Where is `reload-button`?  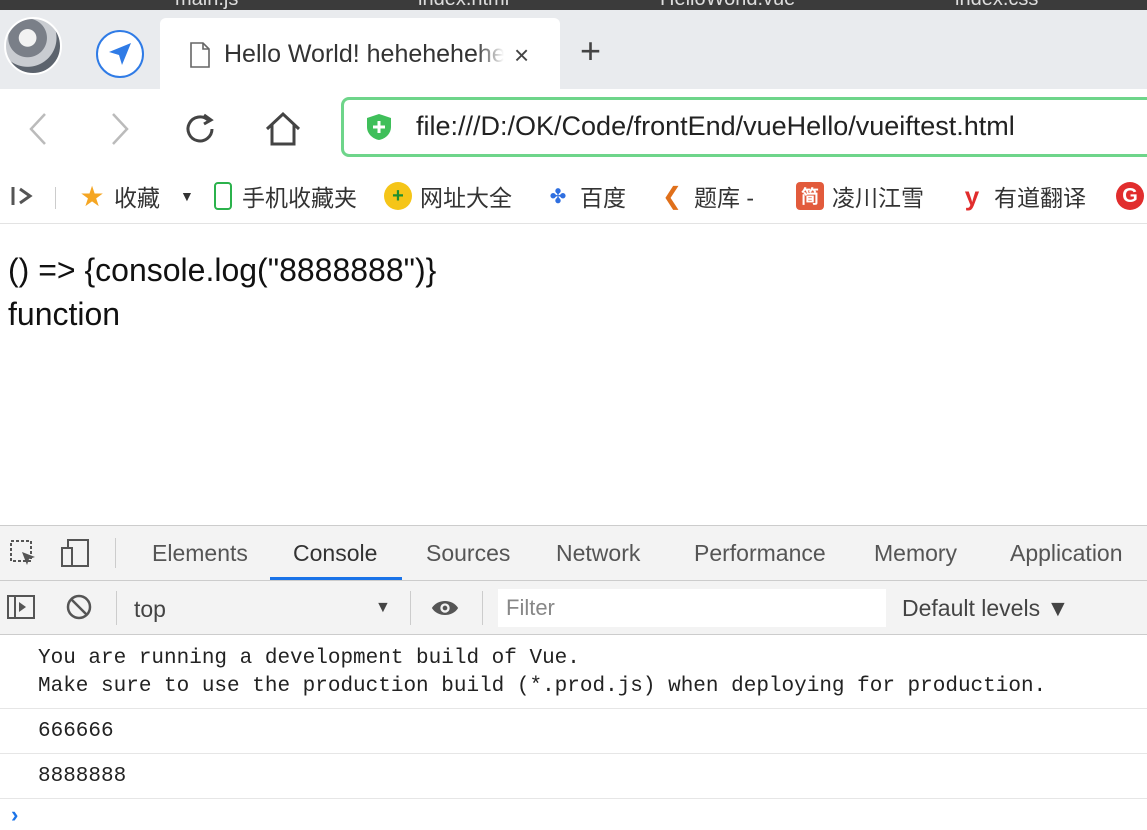
reload-button is located at coordinates (200, 129).